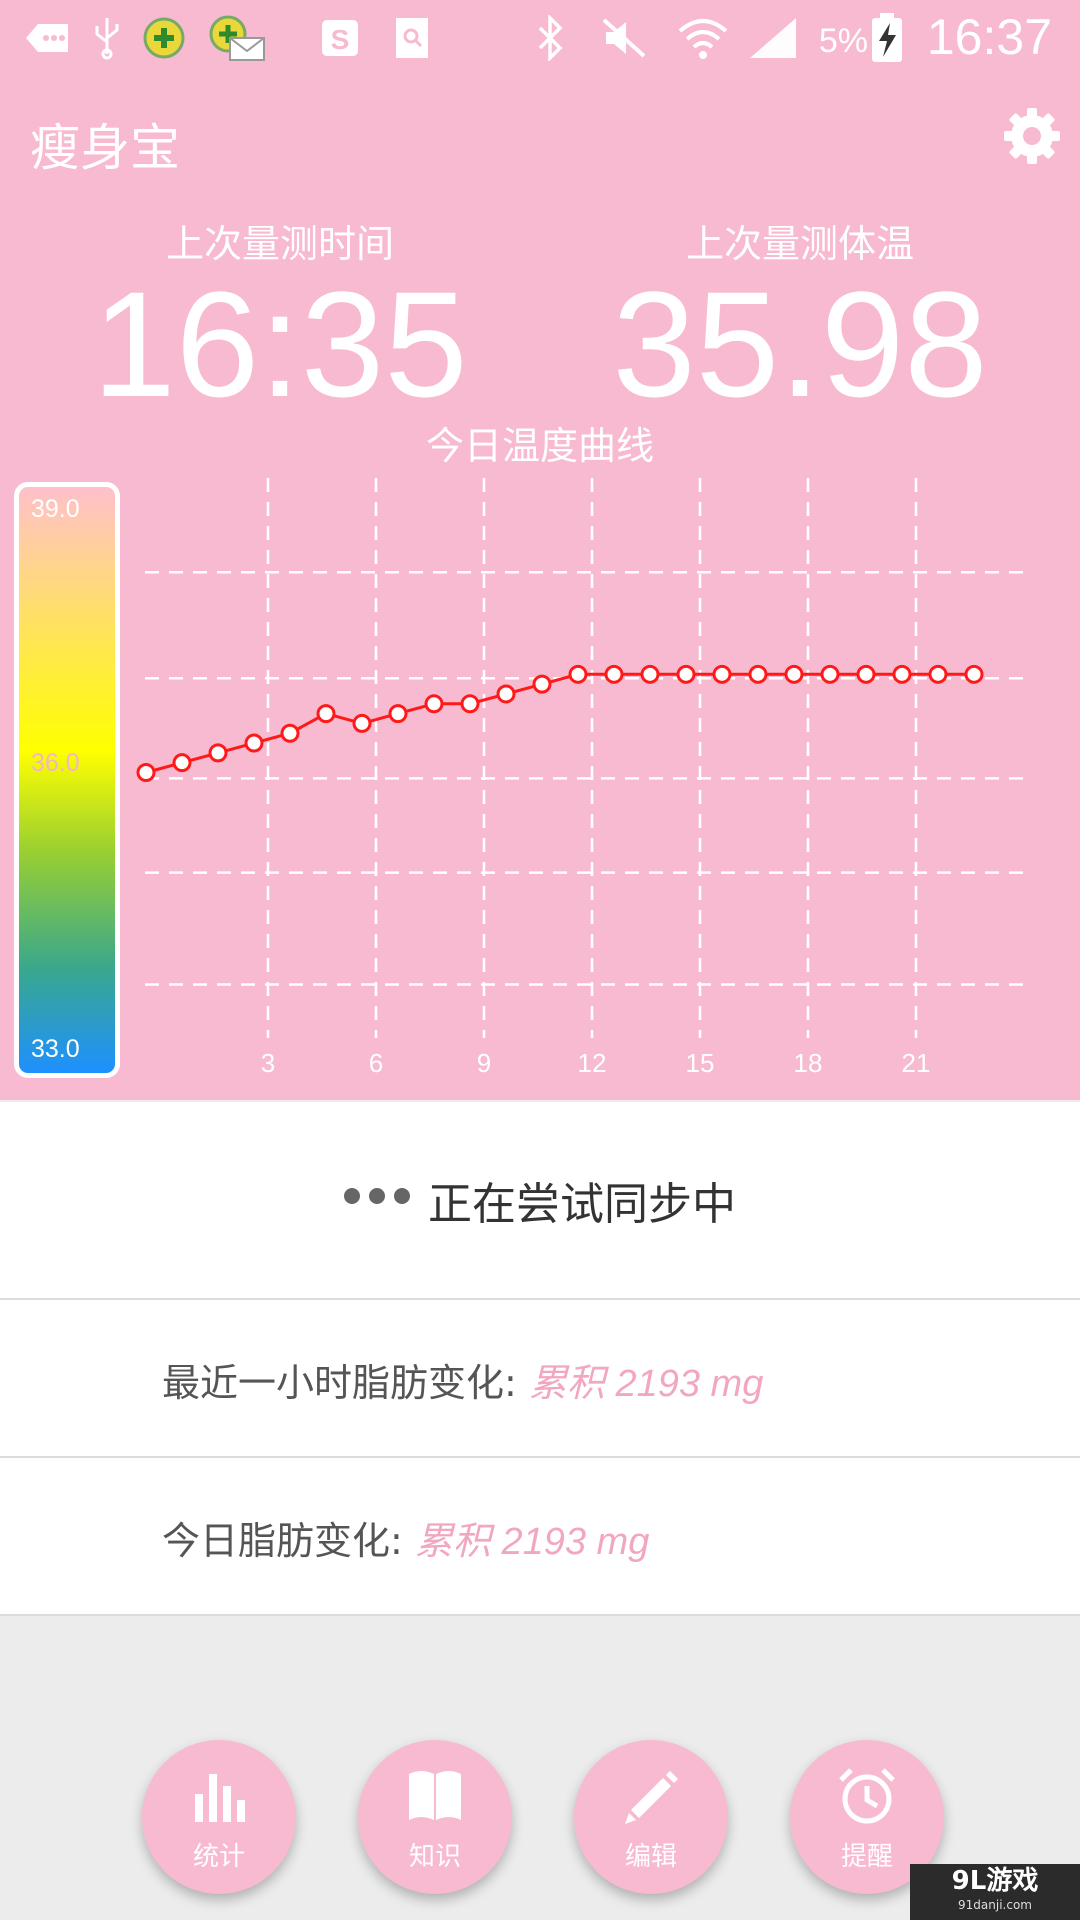  What do you see at coordinates (105, 148) in the screenshot?
I see `app-title: 瘦身宝` at bounding box center [105, 148].